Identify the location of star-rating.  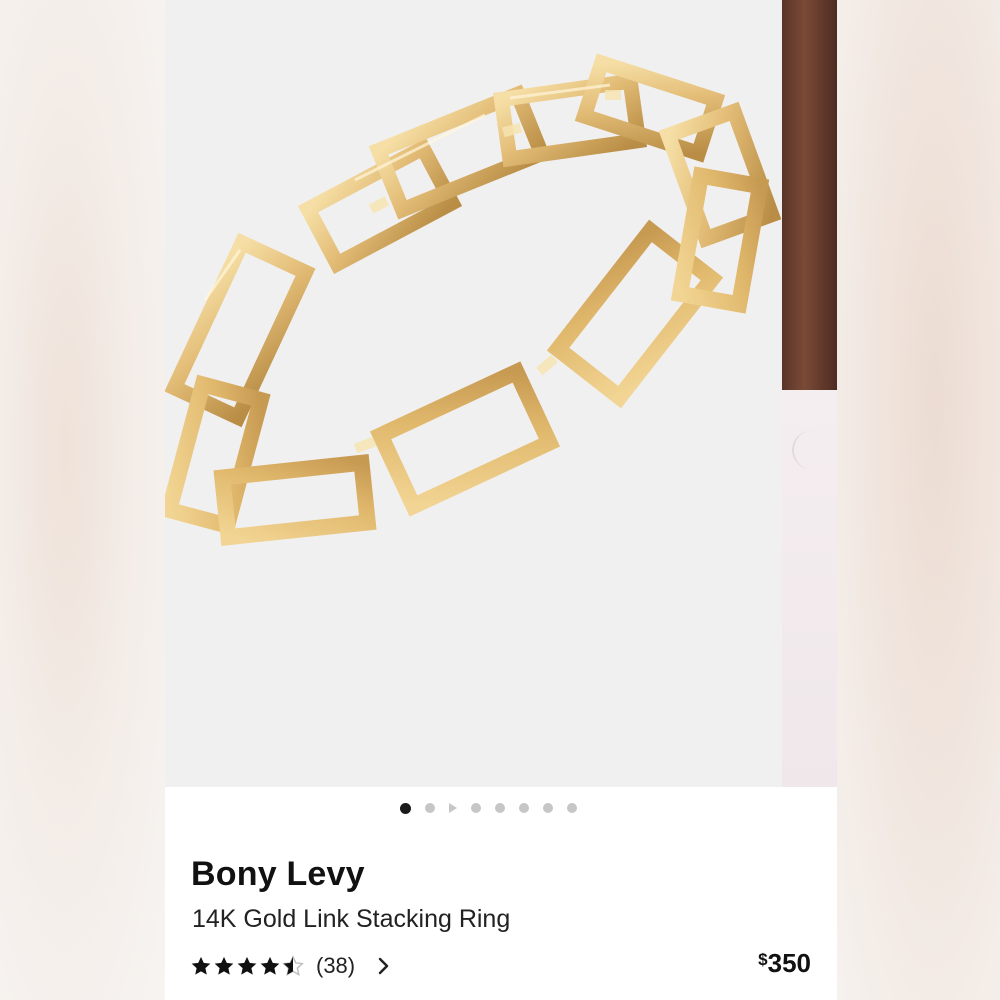
(247, 966).